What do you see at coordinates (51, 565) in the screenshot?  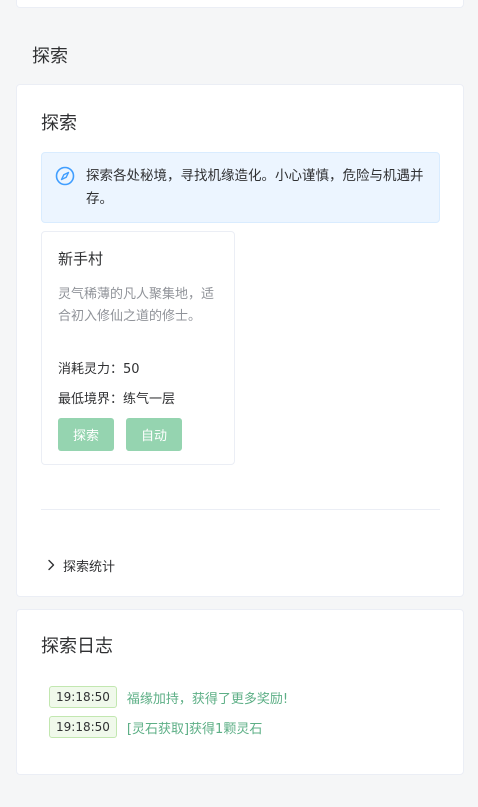 I see `chevron-right-icon` at bounding box center [51, 565].